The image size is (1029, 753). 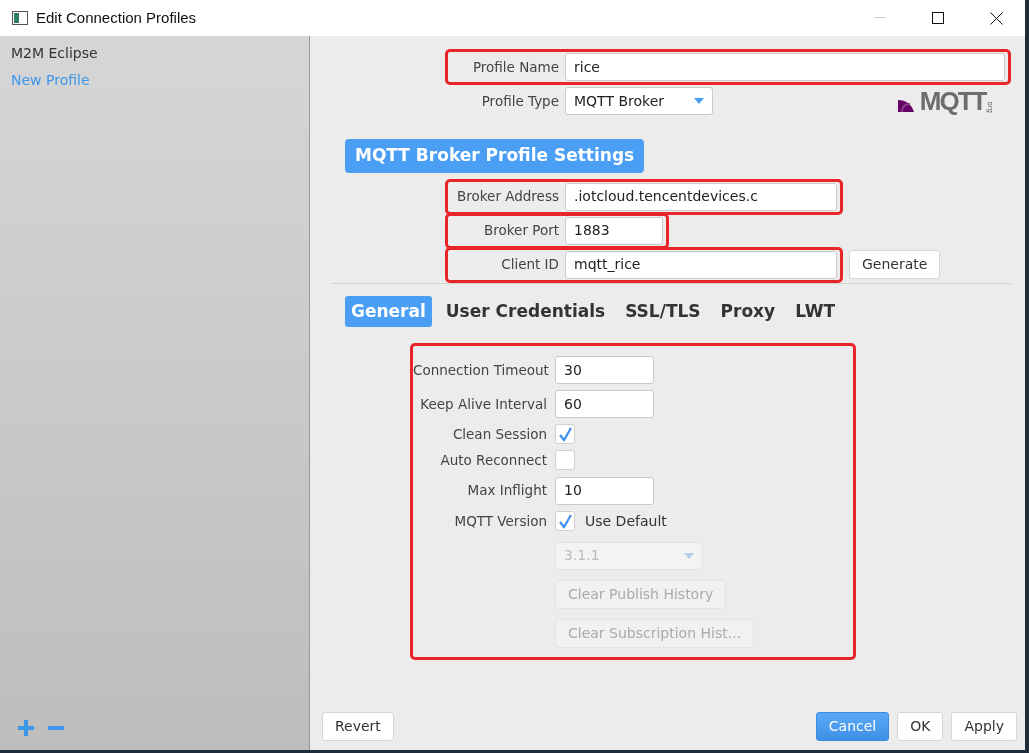 I want to click on app-icon, so click(x=20, y=18).